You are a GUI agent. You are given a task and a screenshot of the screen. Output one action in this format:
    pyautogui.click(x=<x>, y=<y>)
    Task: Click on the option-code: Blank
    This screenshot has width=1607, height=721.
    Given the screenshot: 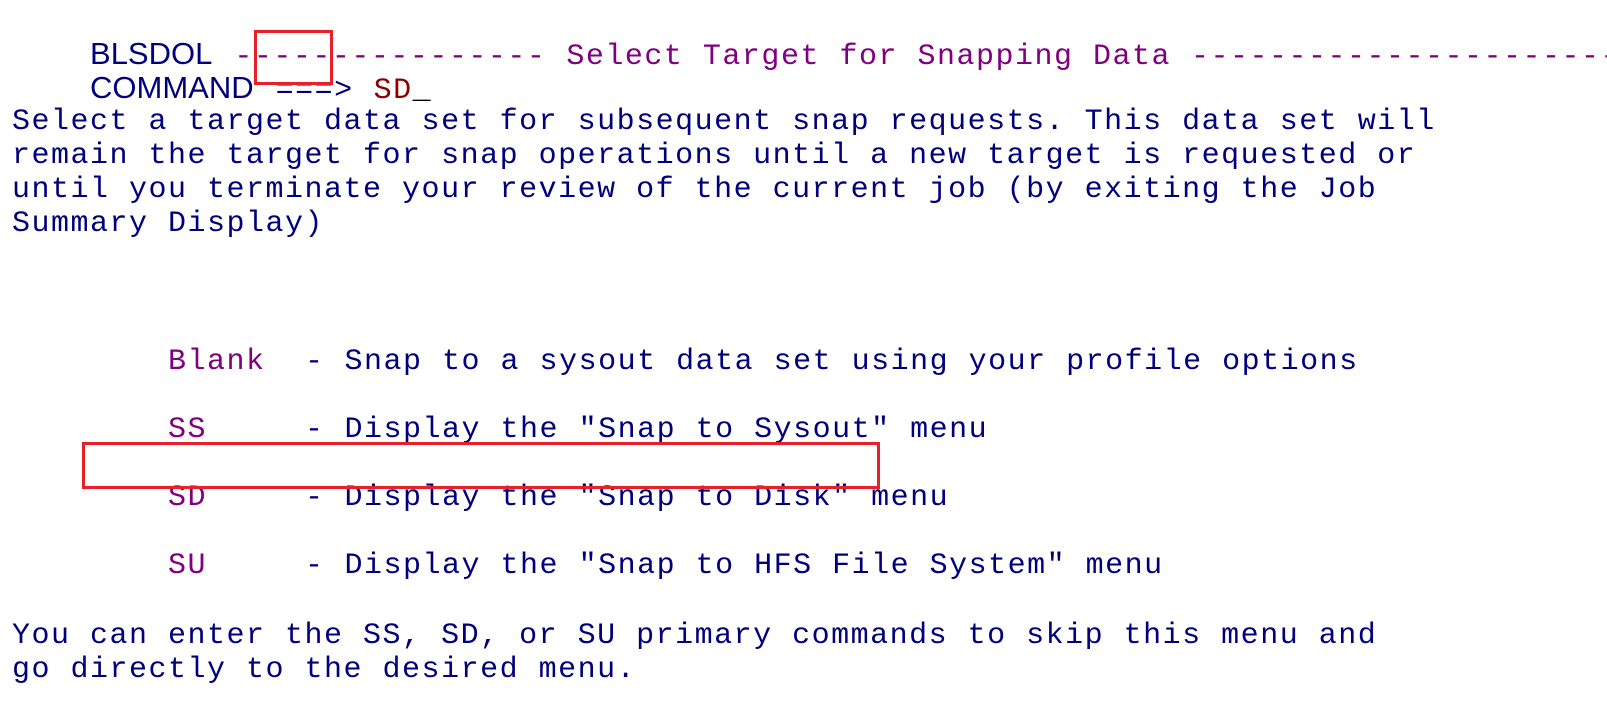 What is the action you would take?
    pyautogui.click(x=217, y=362)
    